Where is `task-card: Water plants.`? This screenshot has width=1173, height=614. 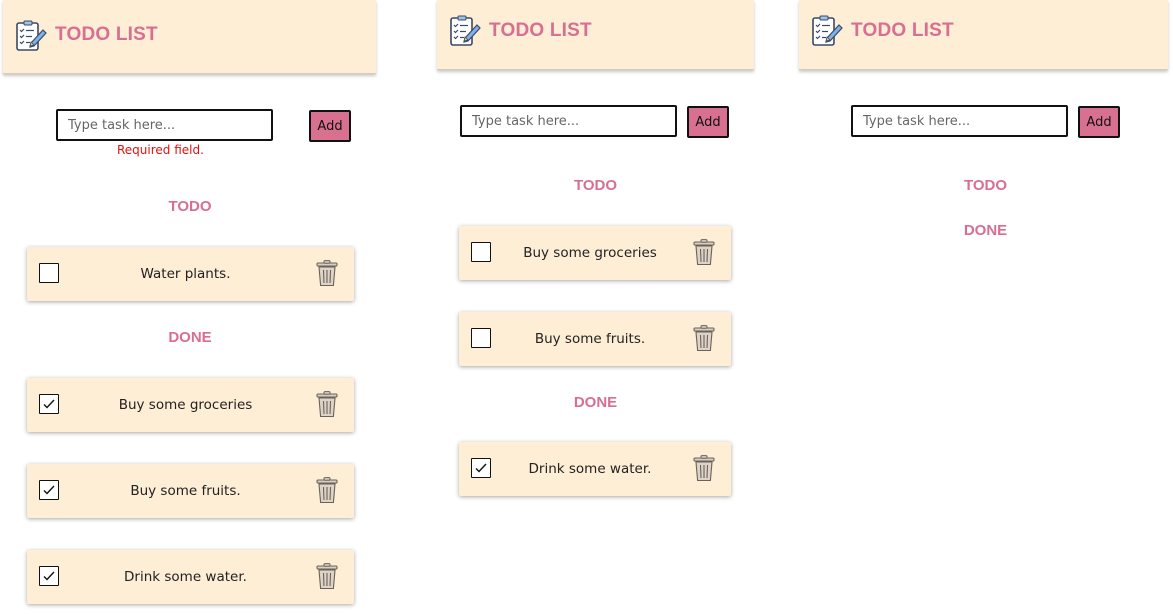 task-card: Water plants. is located at coordinates (190, 274).